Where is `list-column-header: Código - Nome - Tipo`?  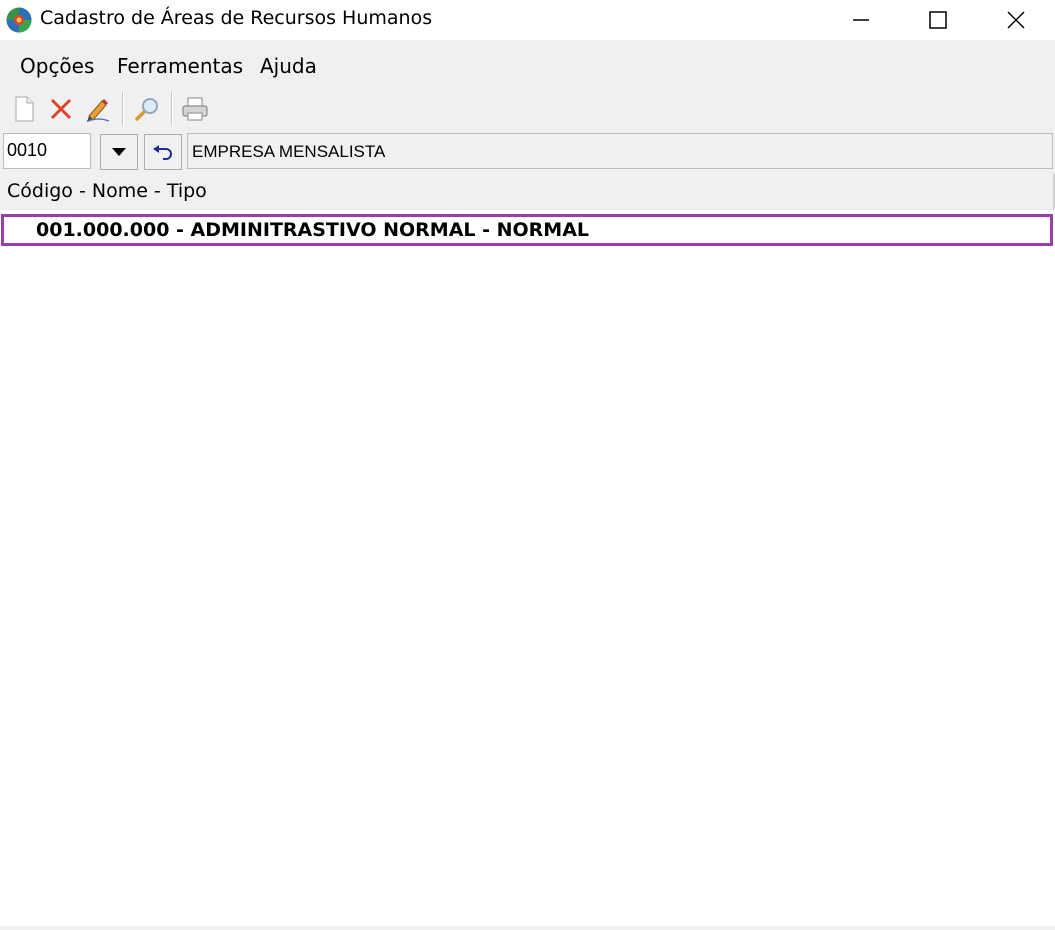
list-column-header: Código - Nome - Tipo is located at coordinates (527, 192).